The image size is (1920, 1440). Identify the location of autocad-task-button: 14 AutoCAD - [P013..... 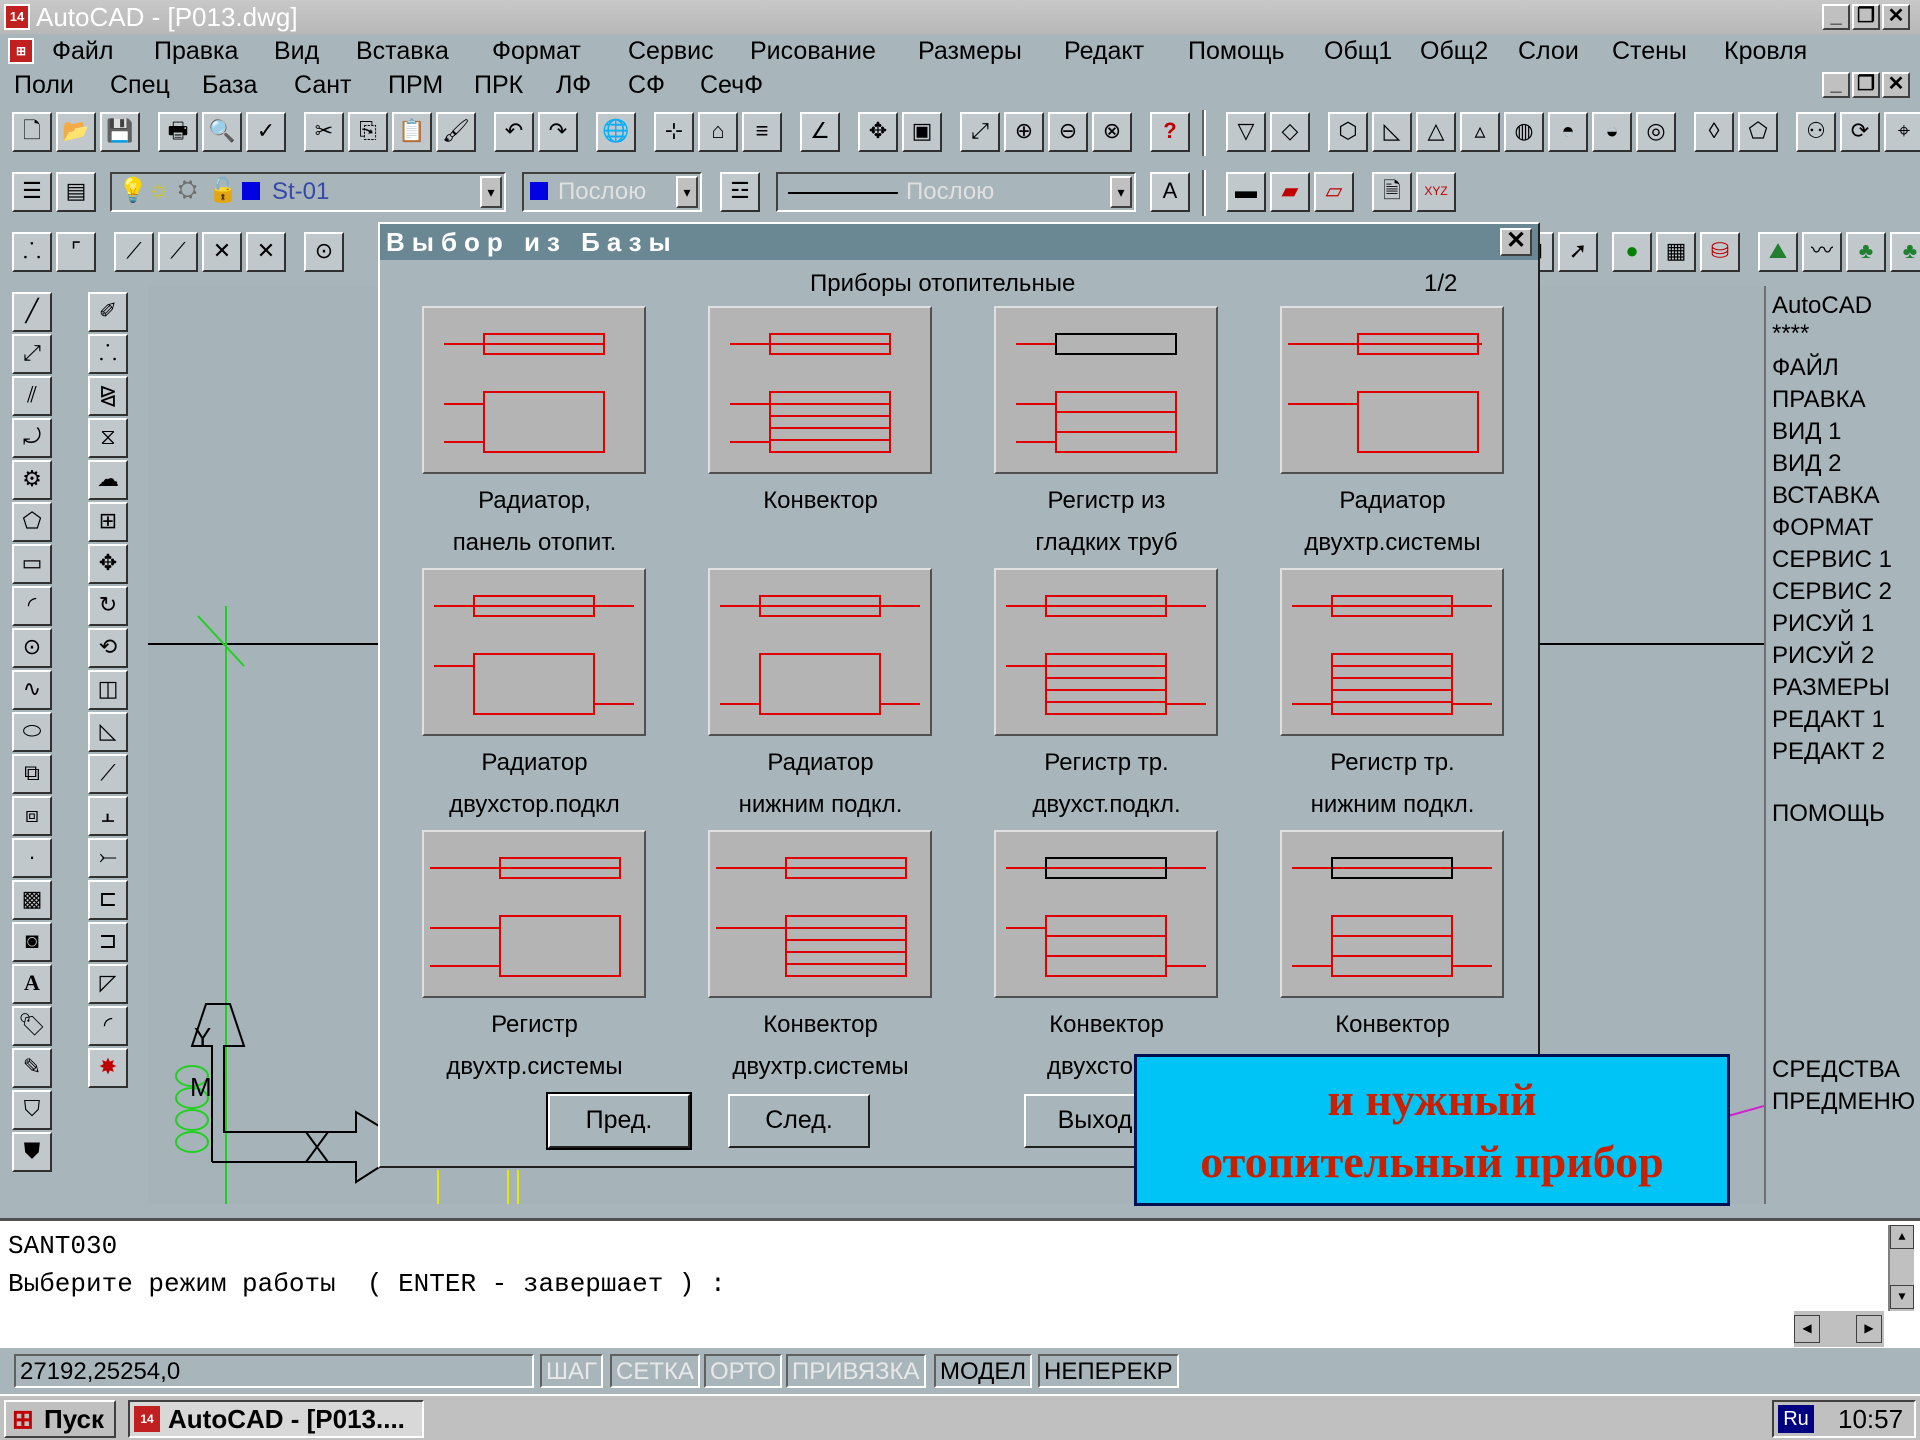
(276, 1419).